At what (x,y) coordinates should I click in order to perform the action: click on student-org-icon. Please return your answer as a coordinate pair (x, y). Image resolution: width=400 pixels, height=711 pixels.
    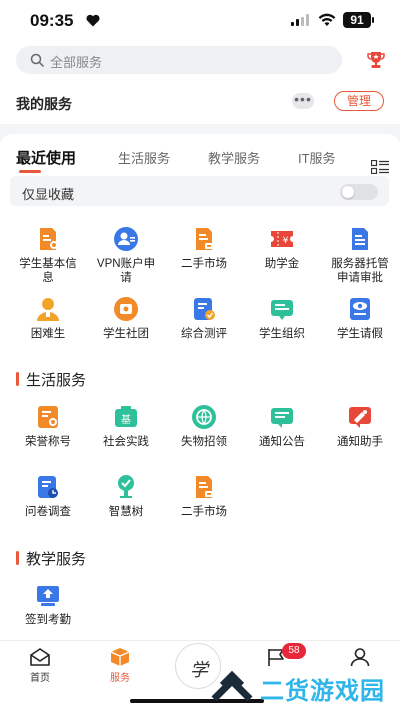
    Looking at the image, I should click on (282, 309).